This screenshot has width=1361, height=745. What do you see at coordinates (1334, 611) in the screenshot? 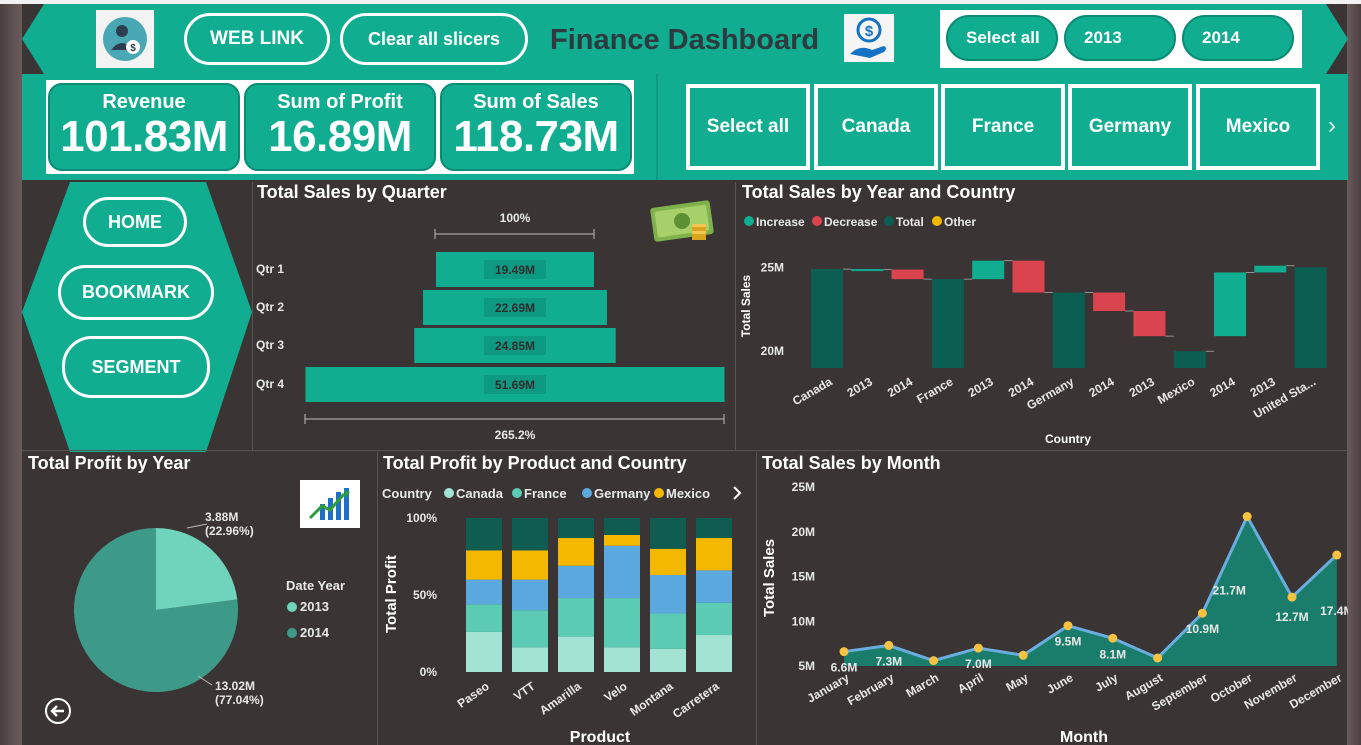
I see `month-data-label: 17.4M` at bounding box center [1334, 611].